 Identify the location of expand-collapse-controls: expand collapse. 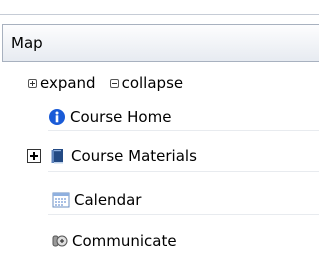
(105, 83).